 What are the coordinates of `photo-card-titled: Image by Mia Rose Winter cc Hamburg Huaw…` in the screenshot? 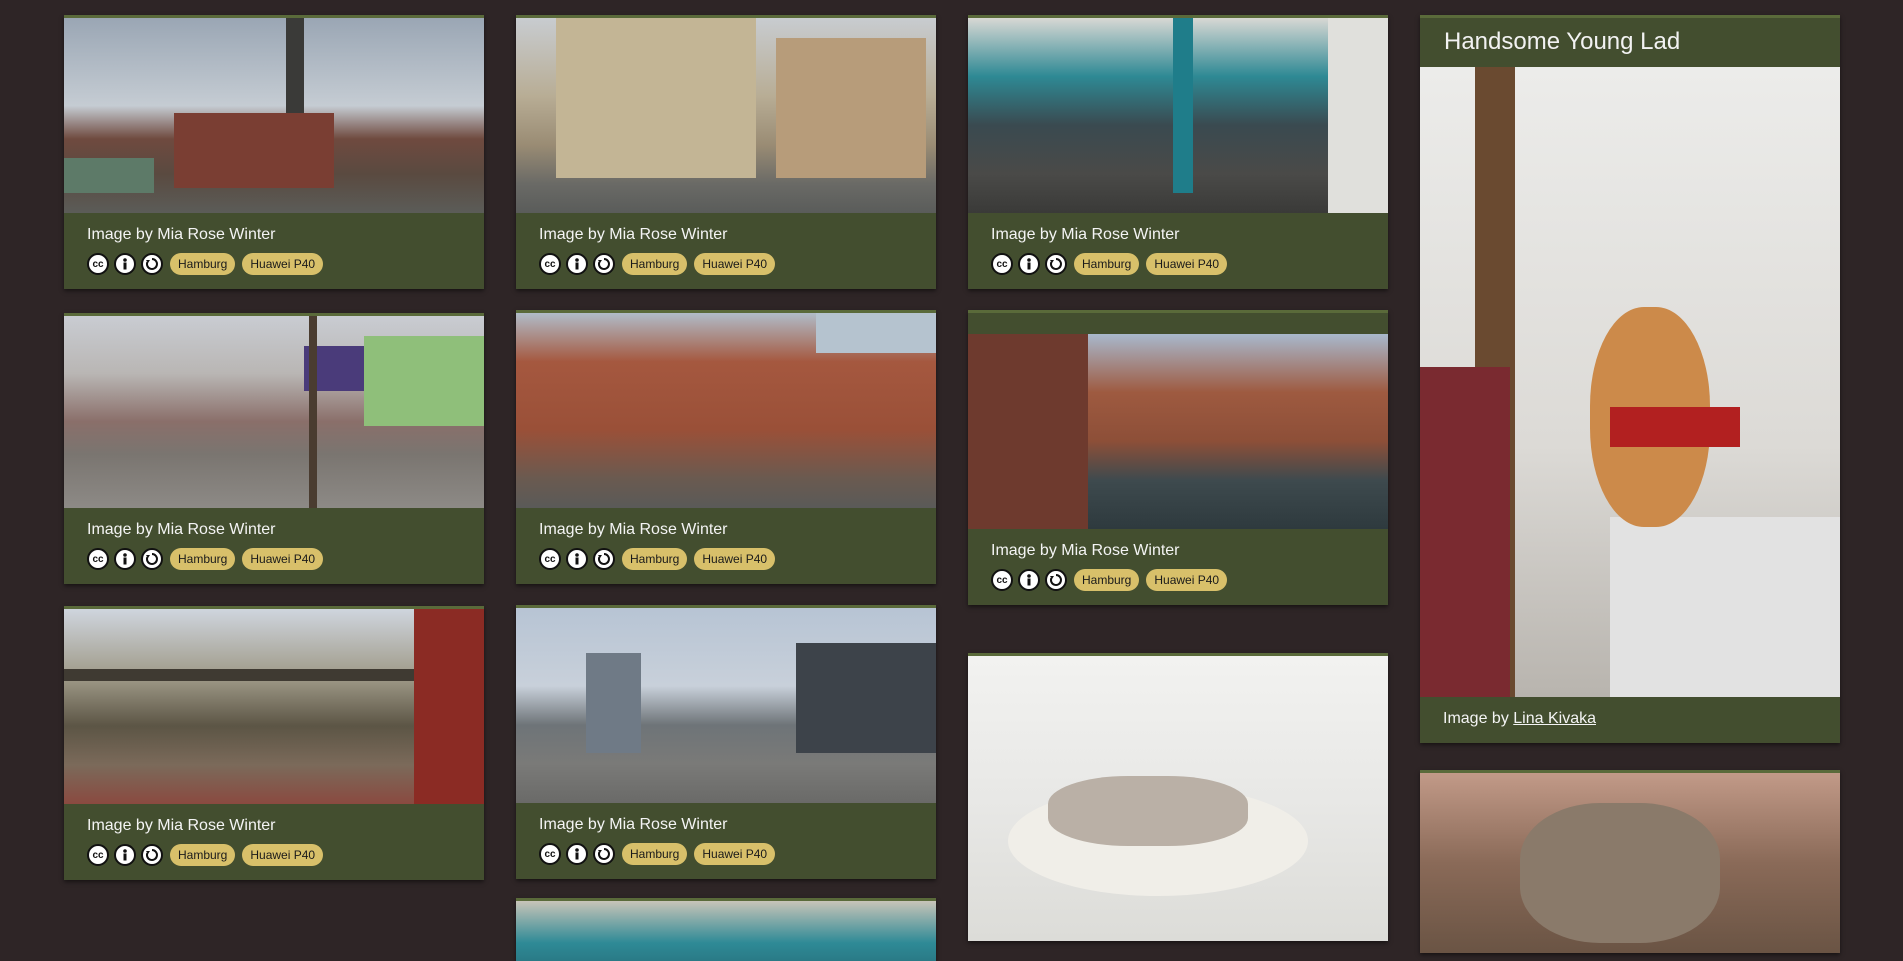 It's located at (1178, 457).